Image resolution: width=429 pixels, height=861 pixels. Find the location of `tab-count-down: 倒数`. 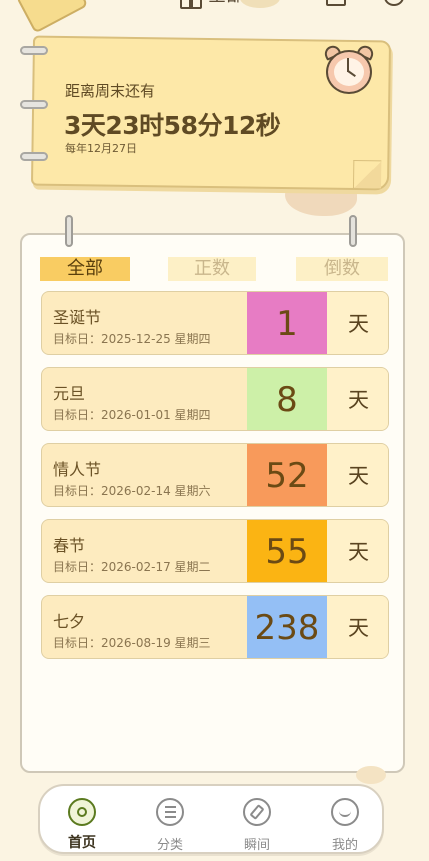

tab-count-down: 倒数 is located at coordinates (342, 269).